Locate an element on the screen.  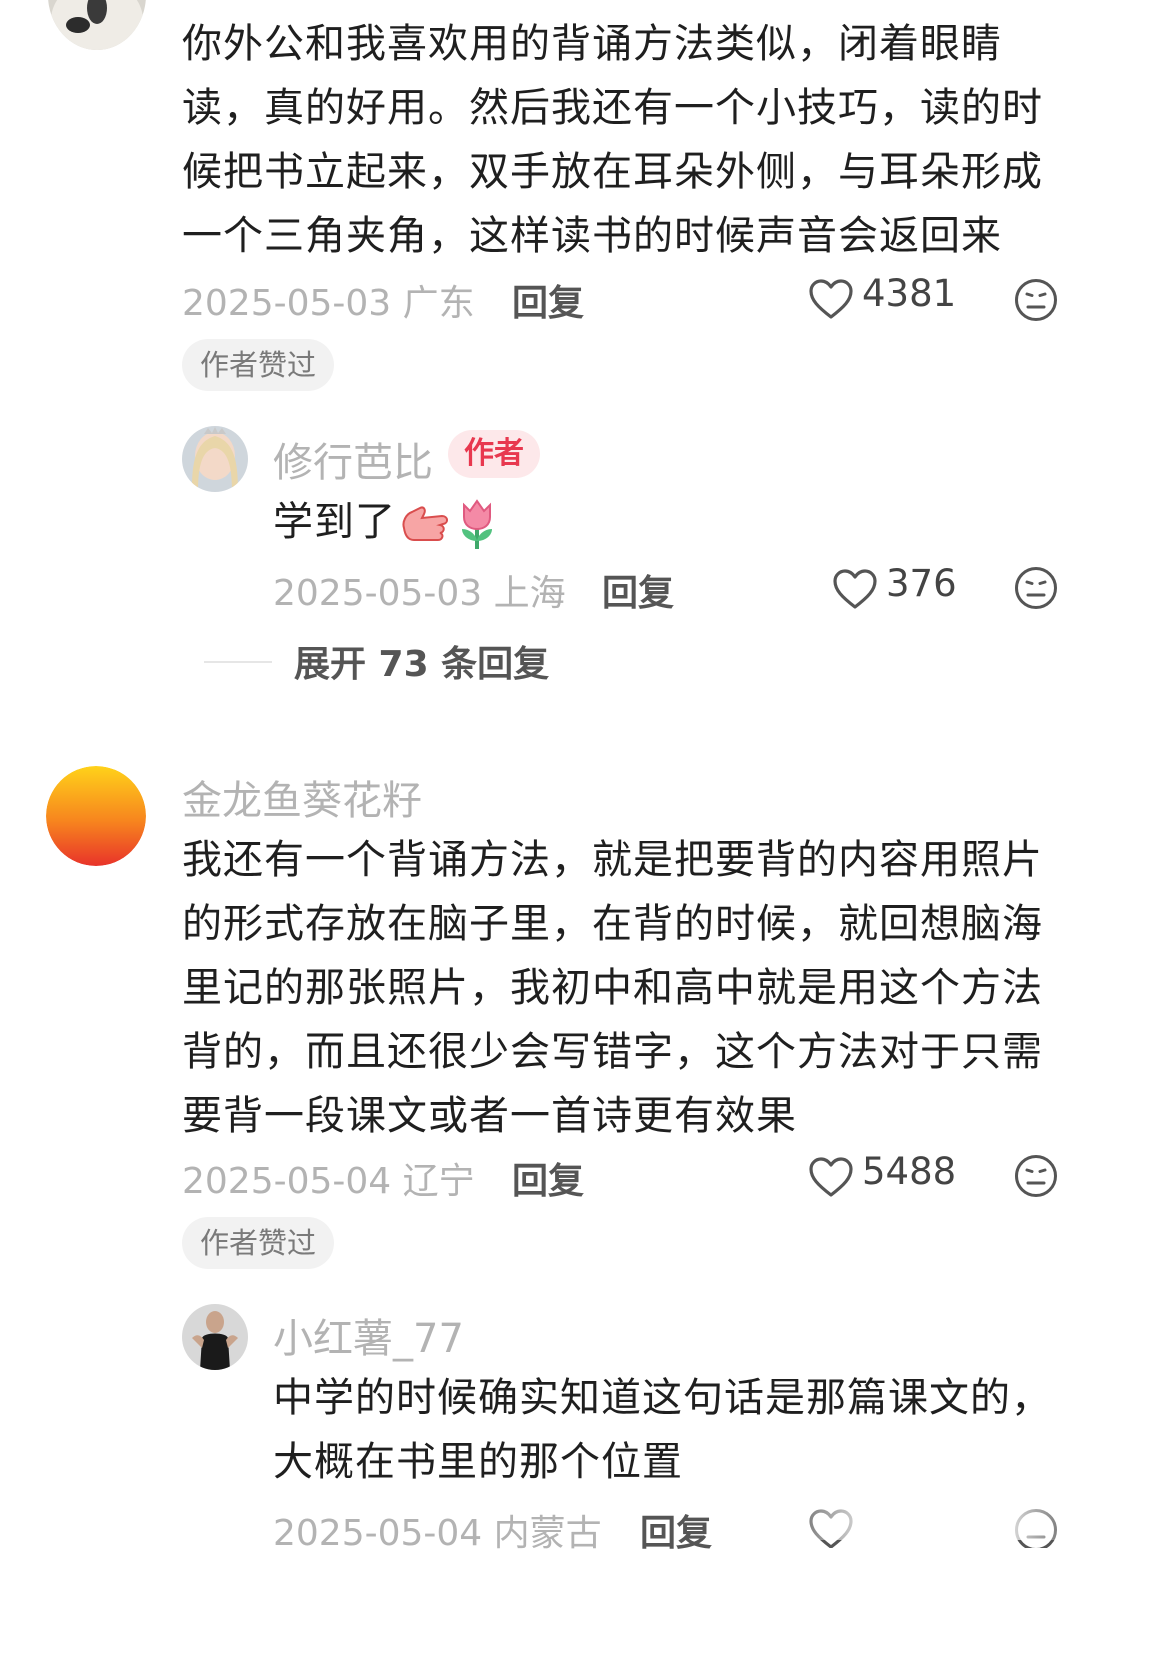
expand-divider is located at coordinates (238, 662).